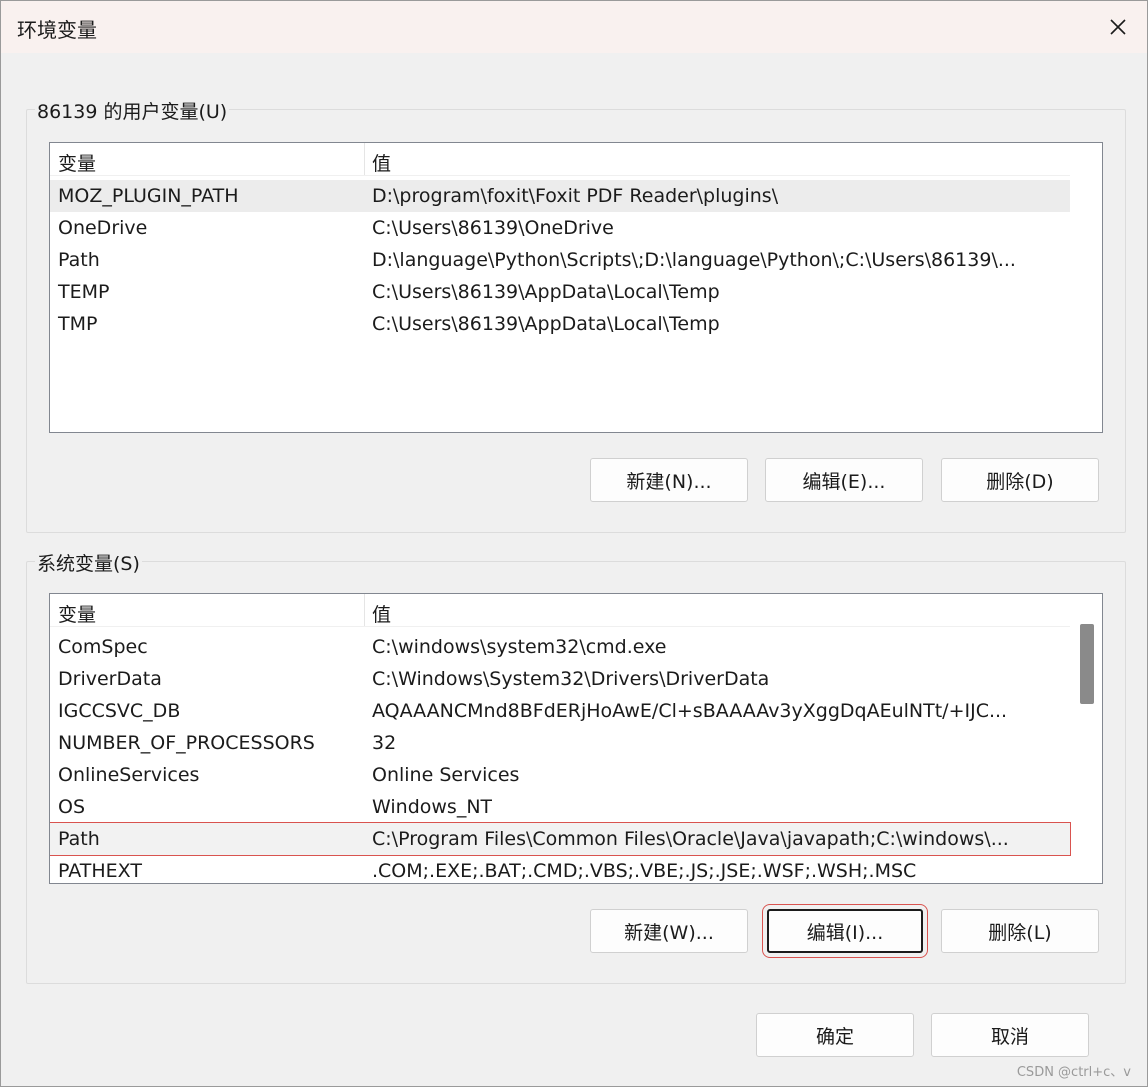 This screenshot has height=1087, width=1148. Describe the element at coordinates (1087, 664) in the screenshot. I see `scroll-thumb` at that location.